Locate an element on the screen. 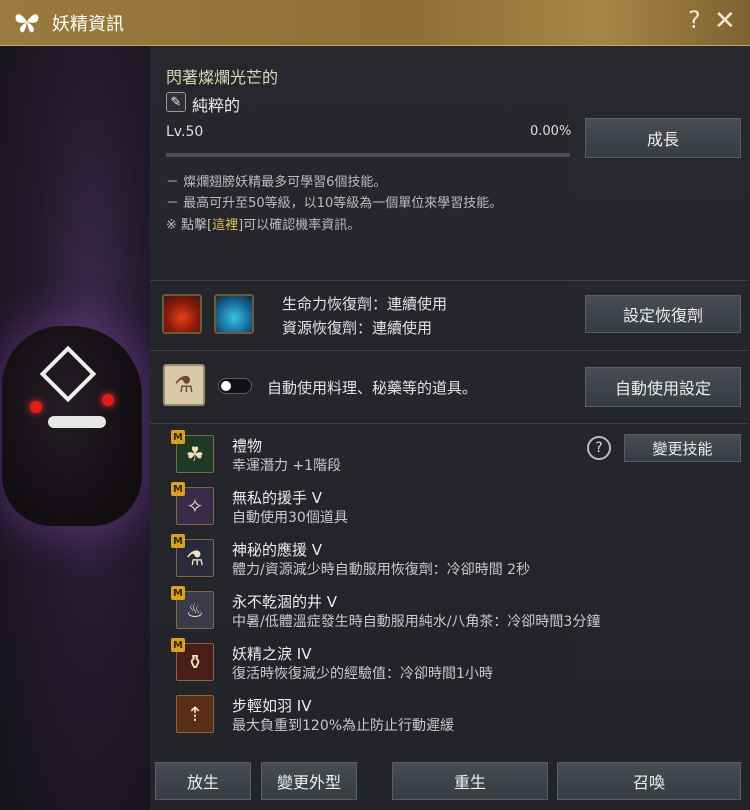  set-potion-button: 設定恢復劑 is located at coordinates (663, 314).